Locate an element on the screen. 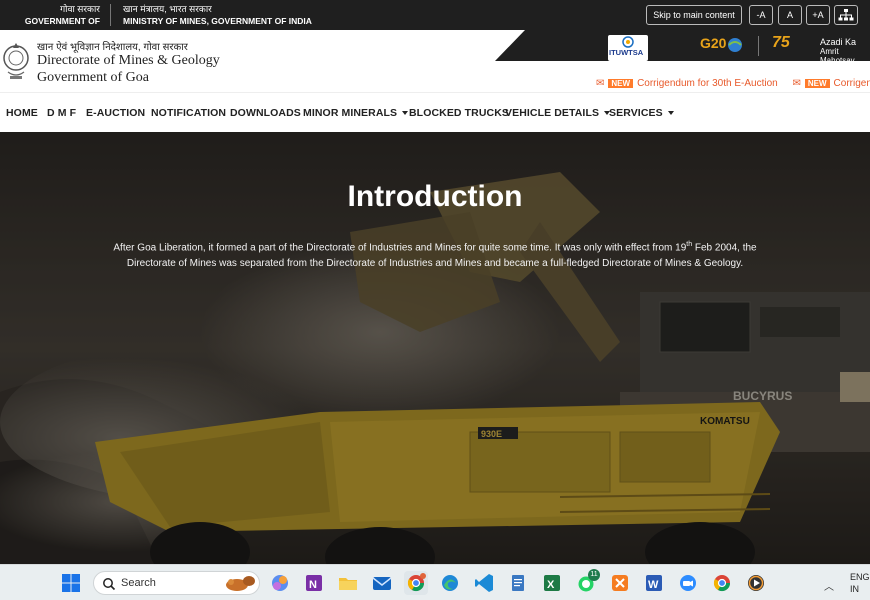 This screenshot has width=870, height=600. onenote-app-icon: N is located at coordinates (314, 583).